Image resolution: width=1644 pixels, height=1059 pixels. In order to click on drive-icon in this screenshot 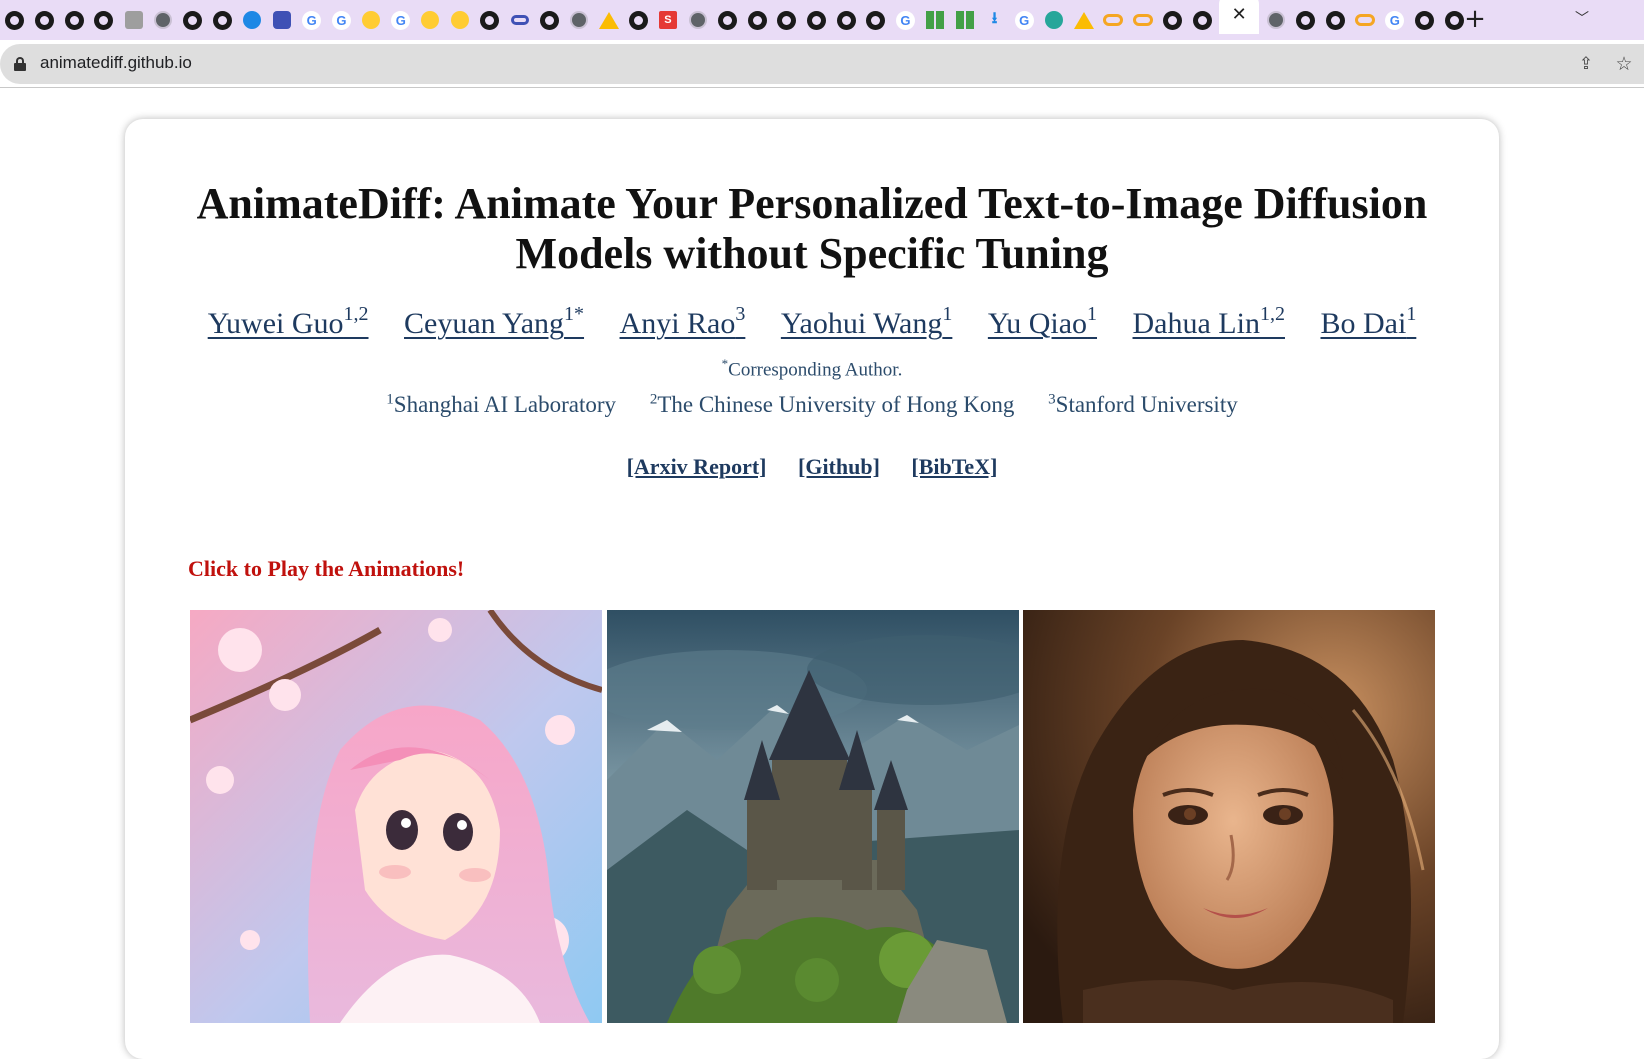, I will do `click(1083, 20)`.